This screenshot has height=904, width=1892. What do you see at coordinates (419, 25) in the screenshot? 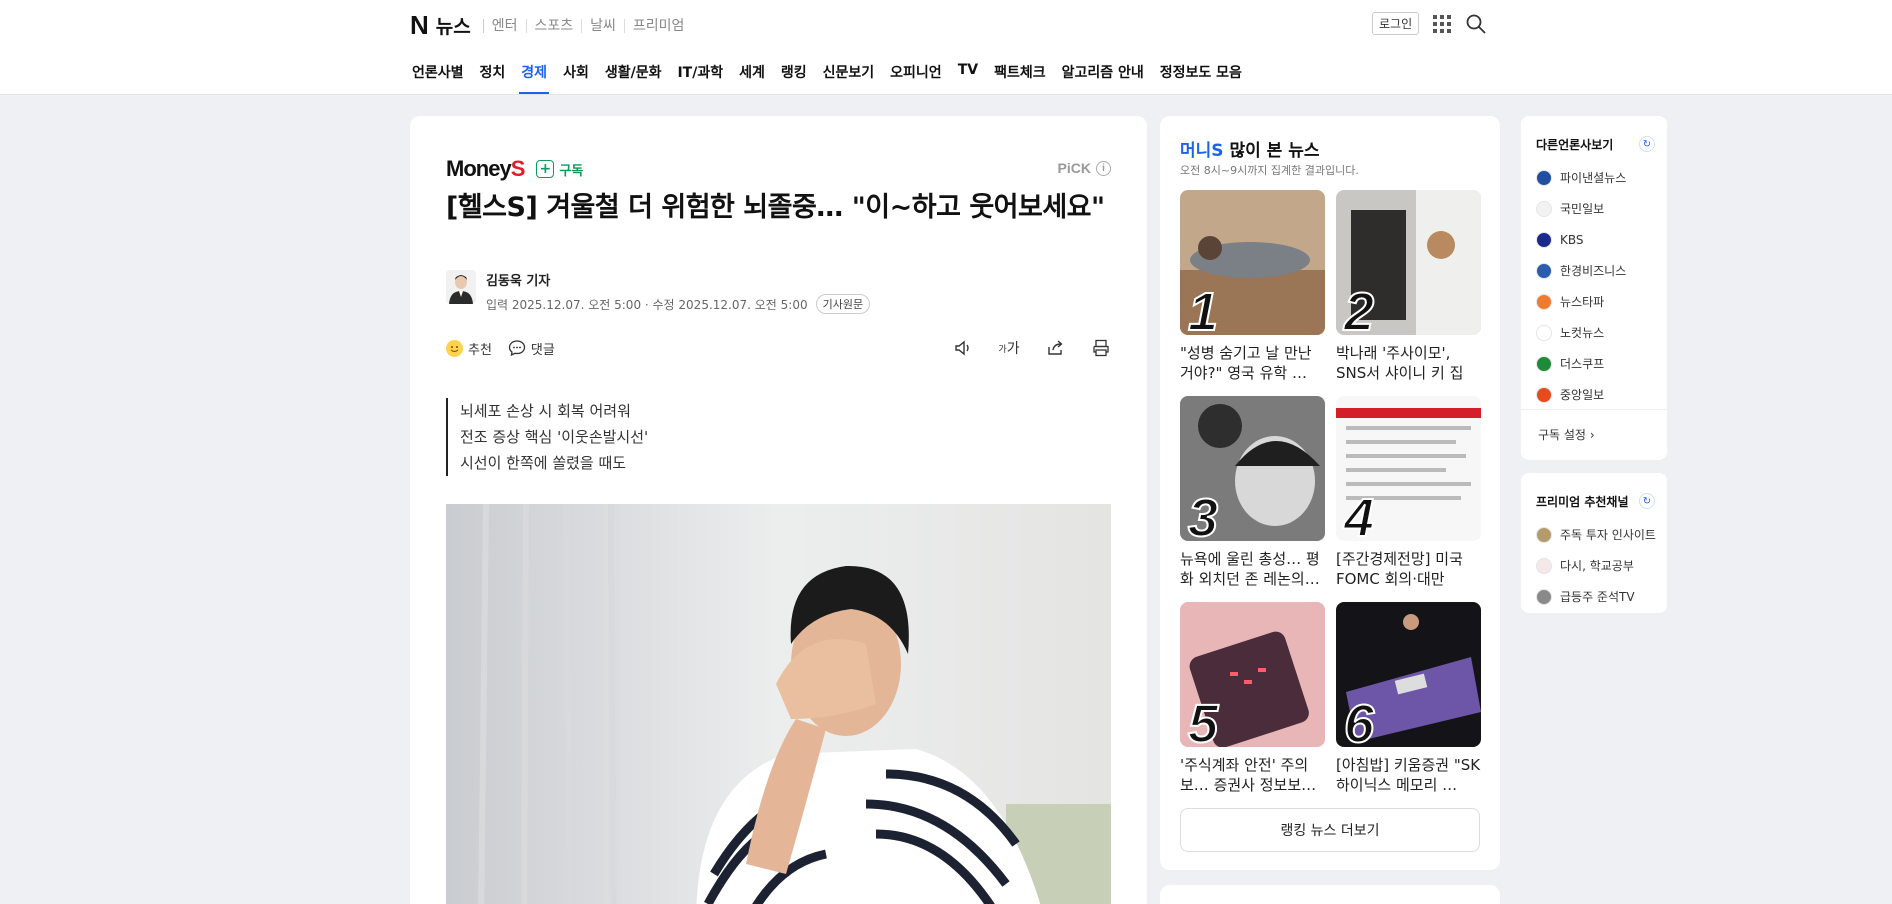
I see `naver-logo: N` at bounding box center [419, 25].